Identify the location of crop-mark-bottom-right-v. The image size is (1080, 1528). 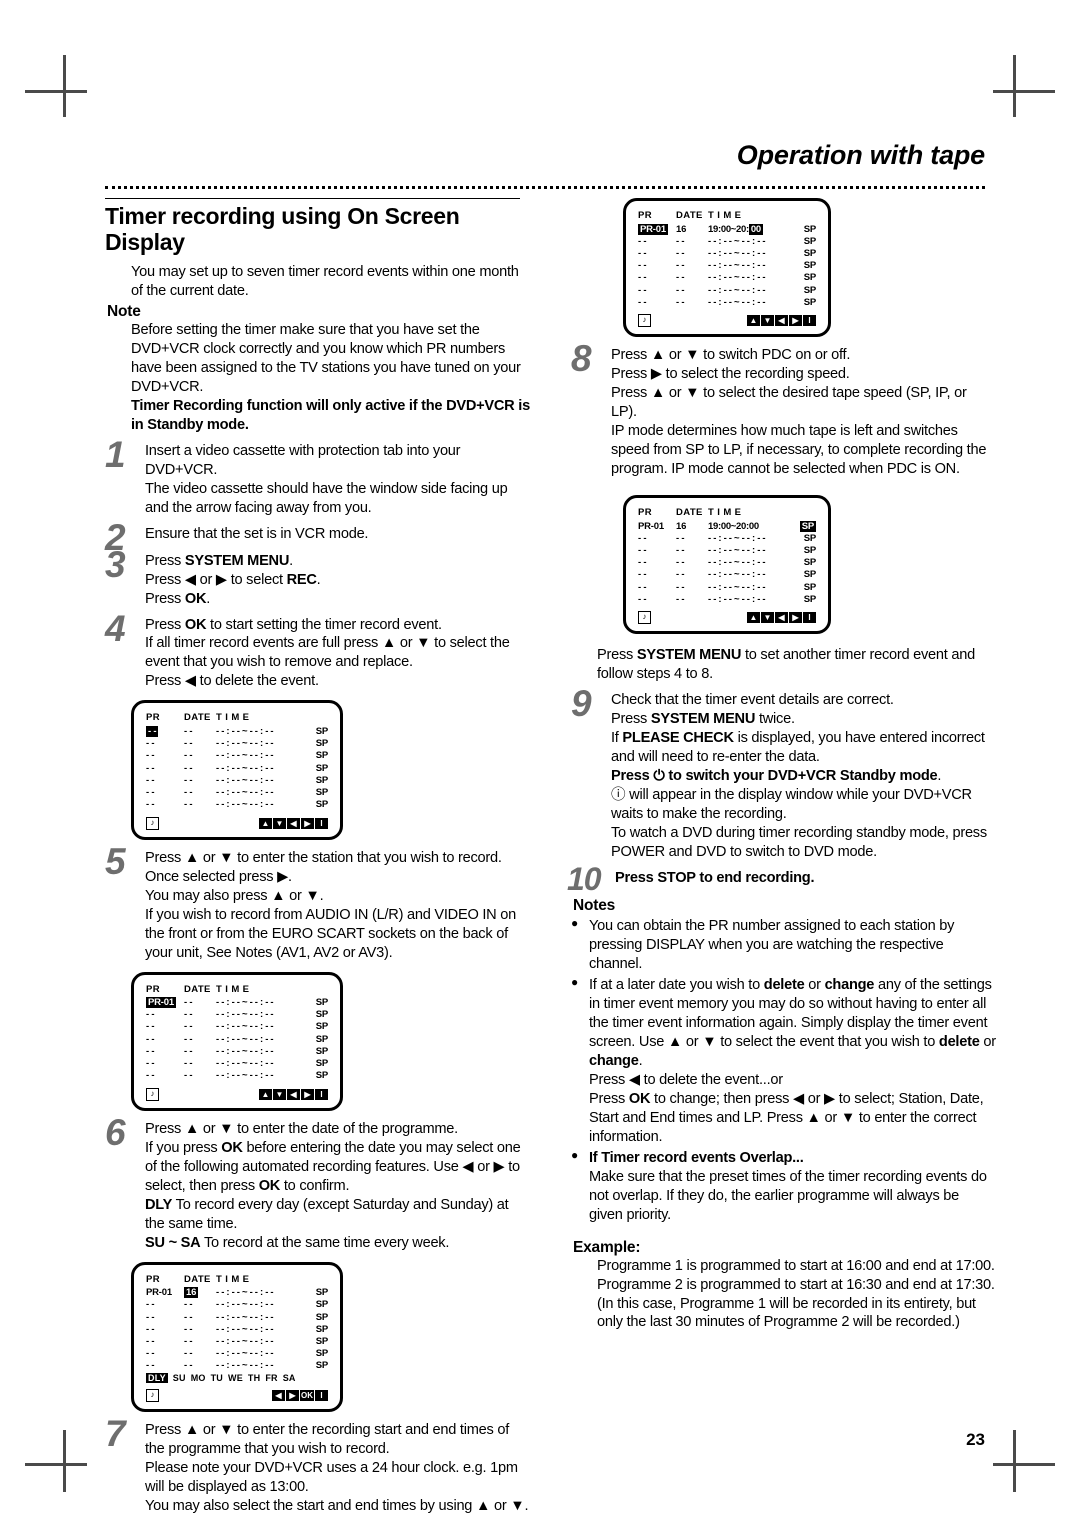
(1014, 1461).